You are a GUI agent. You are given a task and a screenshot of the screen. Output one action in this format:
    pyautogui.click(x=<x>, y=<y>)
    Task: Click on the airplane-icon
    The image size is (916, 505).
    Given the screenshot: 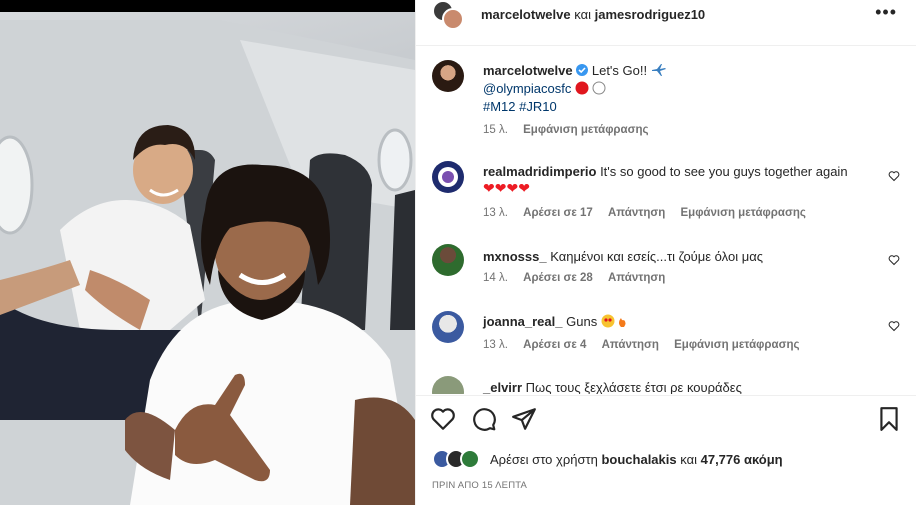 What is the action you would take?
    pyautogui.click(x=658, y=70)
    